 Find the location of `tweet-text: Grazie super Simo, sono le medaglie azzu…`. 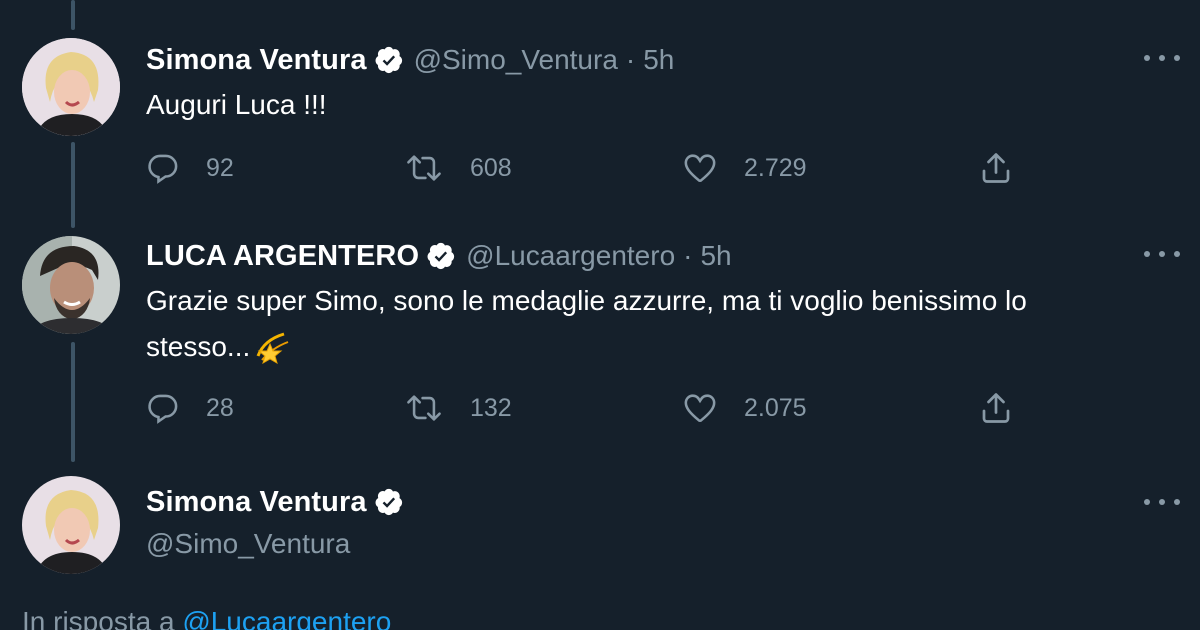

tweet-text: Grazie super Simo, sono le medaglie azzu… is located at coordinates (651, 324).